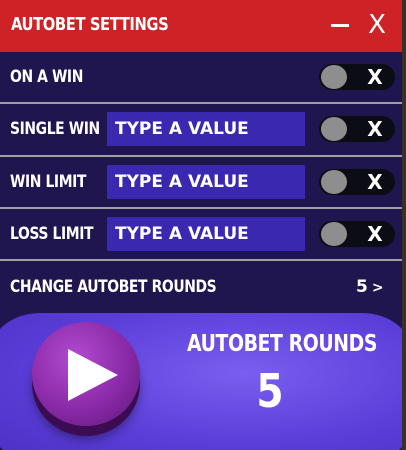  Describe the element at coordinates (282, 344) in the screenshot. I see `autobet-rounds-title: AUTOBET ROUNDS` at that location.